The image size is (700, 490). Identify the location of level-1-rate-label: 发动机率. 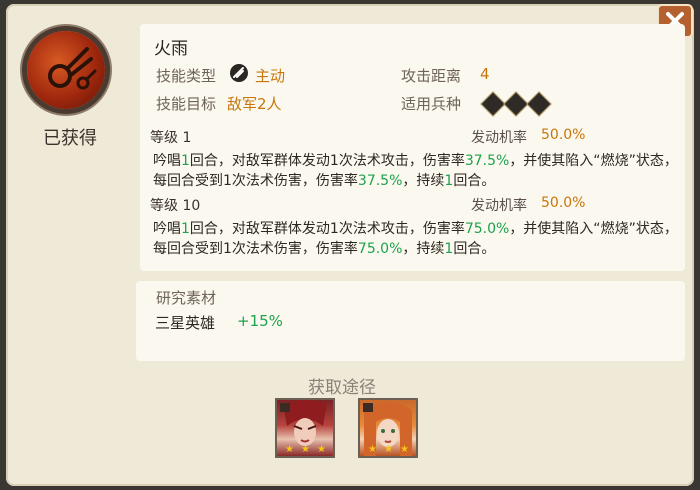
(499, 138).